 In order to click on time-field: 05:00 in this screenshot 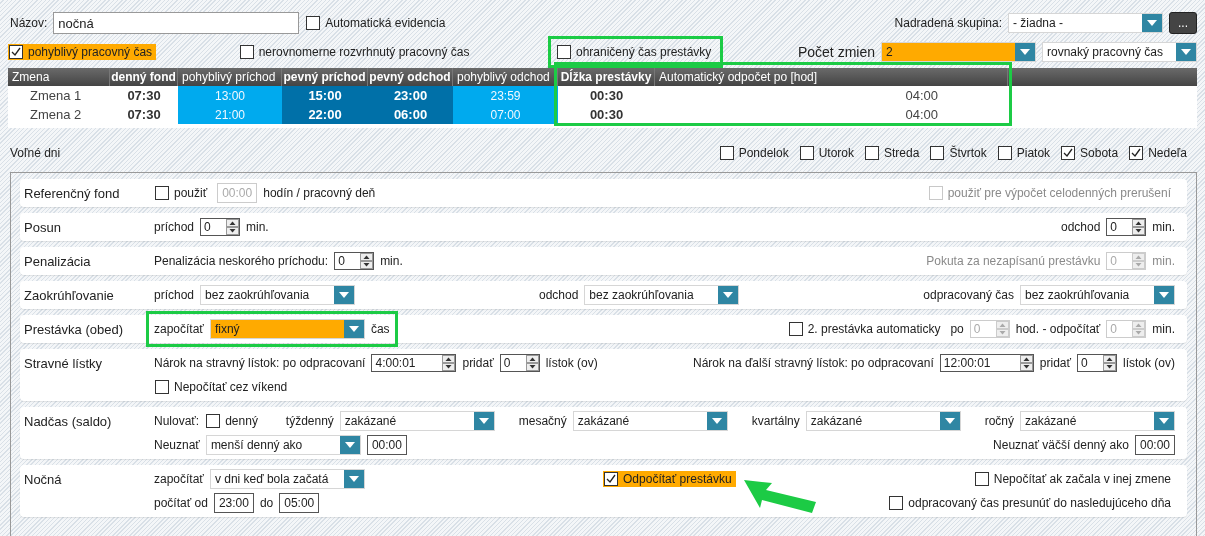, I will do `click(299, 503)`.